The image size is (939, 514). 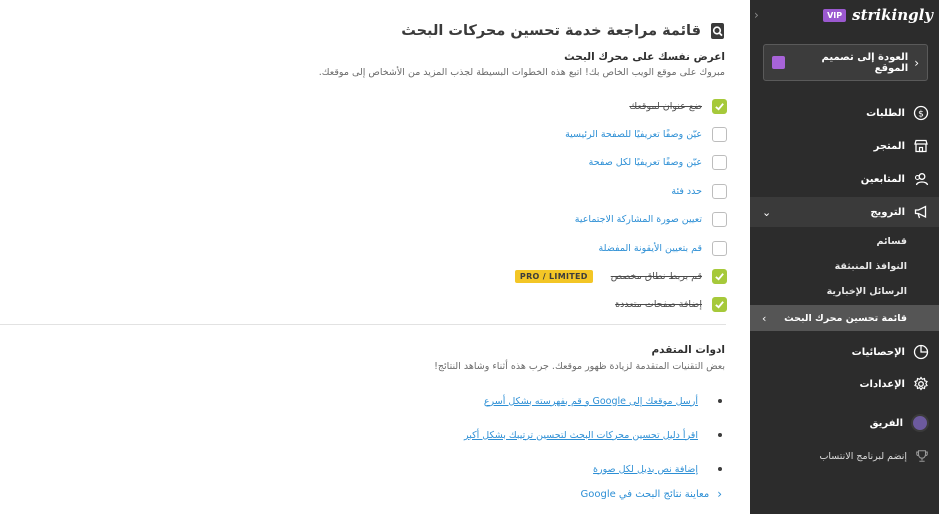 I want to click on sidebar-item-marketing: الترويج ⌄, so click(x=844, y=212).